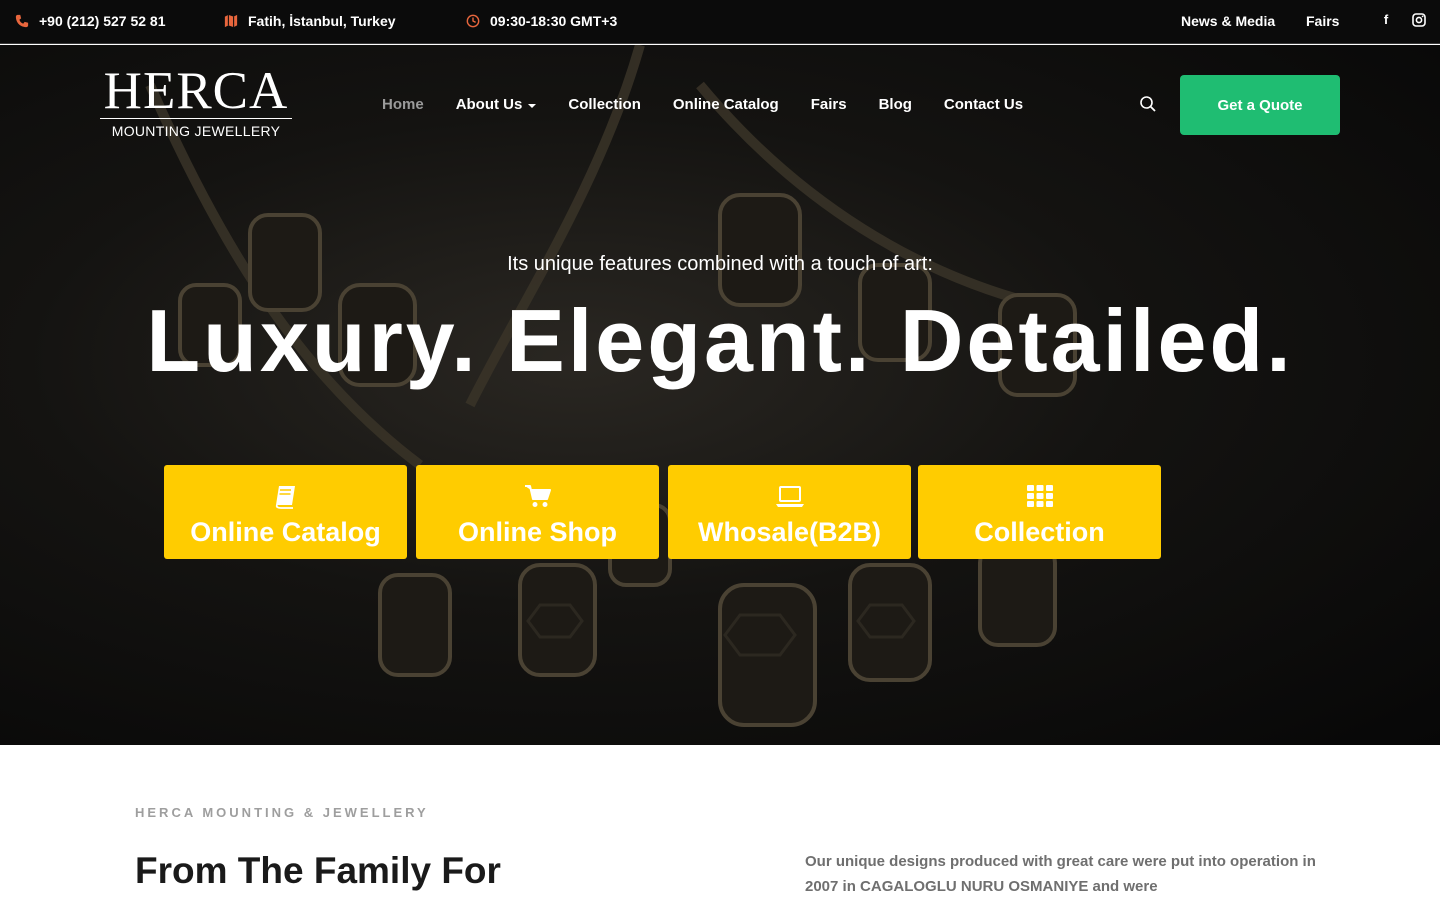 The width and height of the screenshot is (1440, 900). What do you see at coordinates (1228, 21) in the screenshot?
I see `news-media-link: News & Media` at bounding box center [1228, 21].